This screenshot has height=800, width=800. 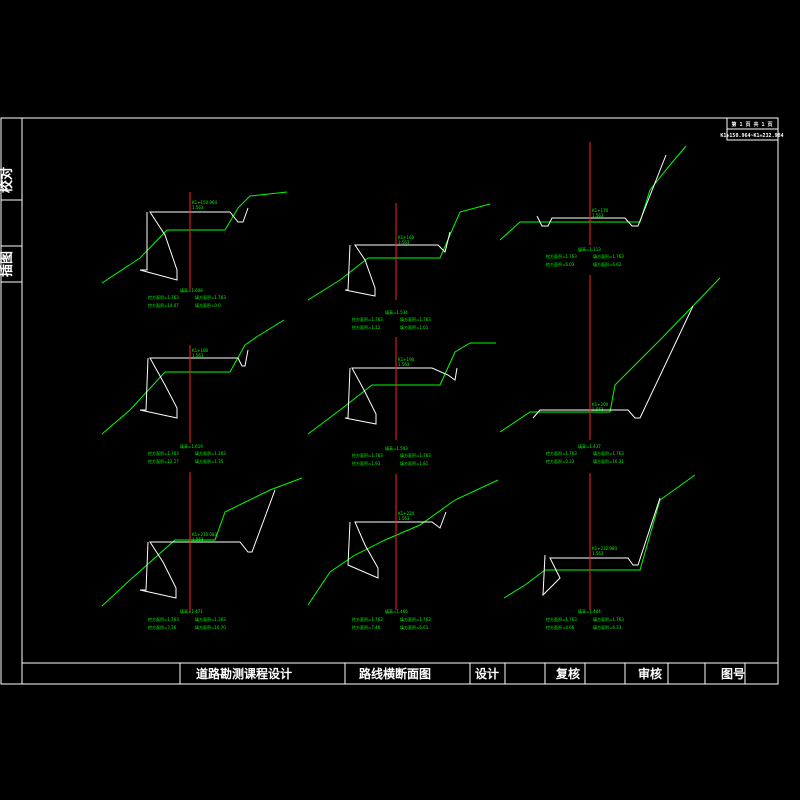 What do you see at coordinates (607, 627) in the screenshot?
I see `area-d-9: 填方面积=6.33` at bounding box center [607, 627].